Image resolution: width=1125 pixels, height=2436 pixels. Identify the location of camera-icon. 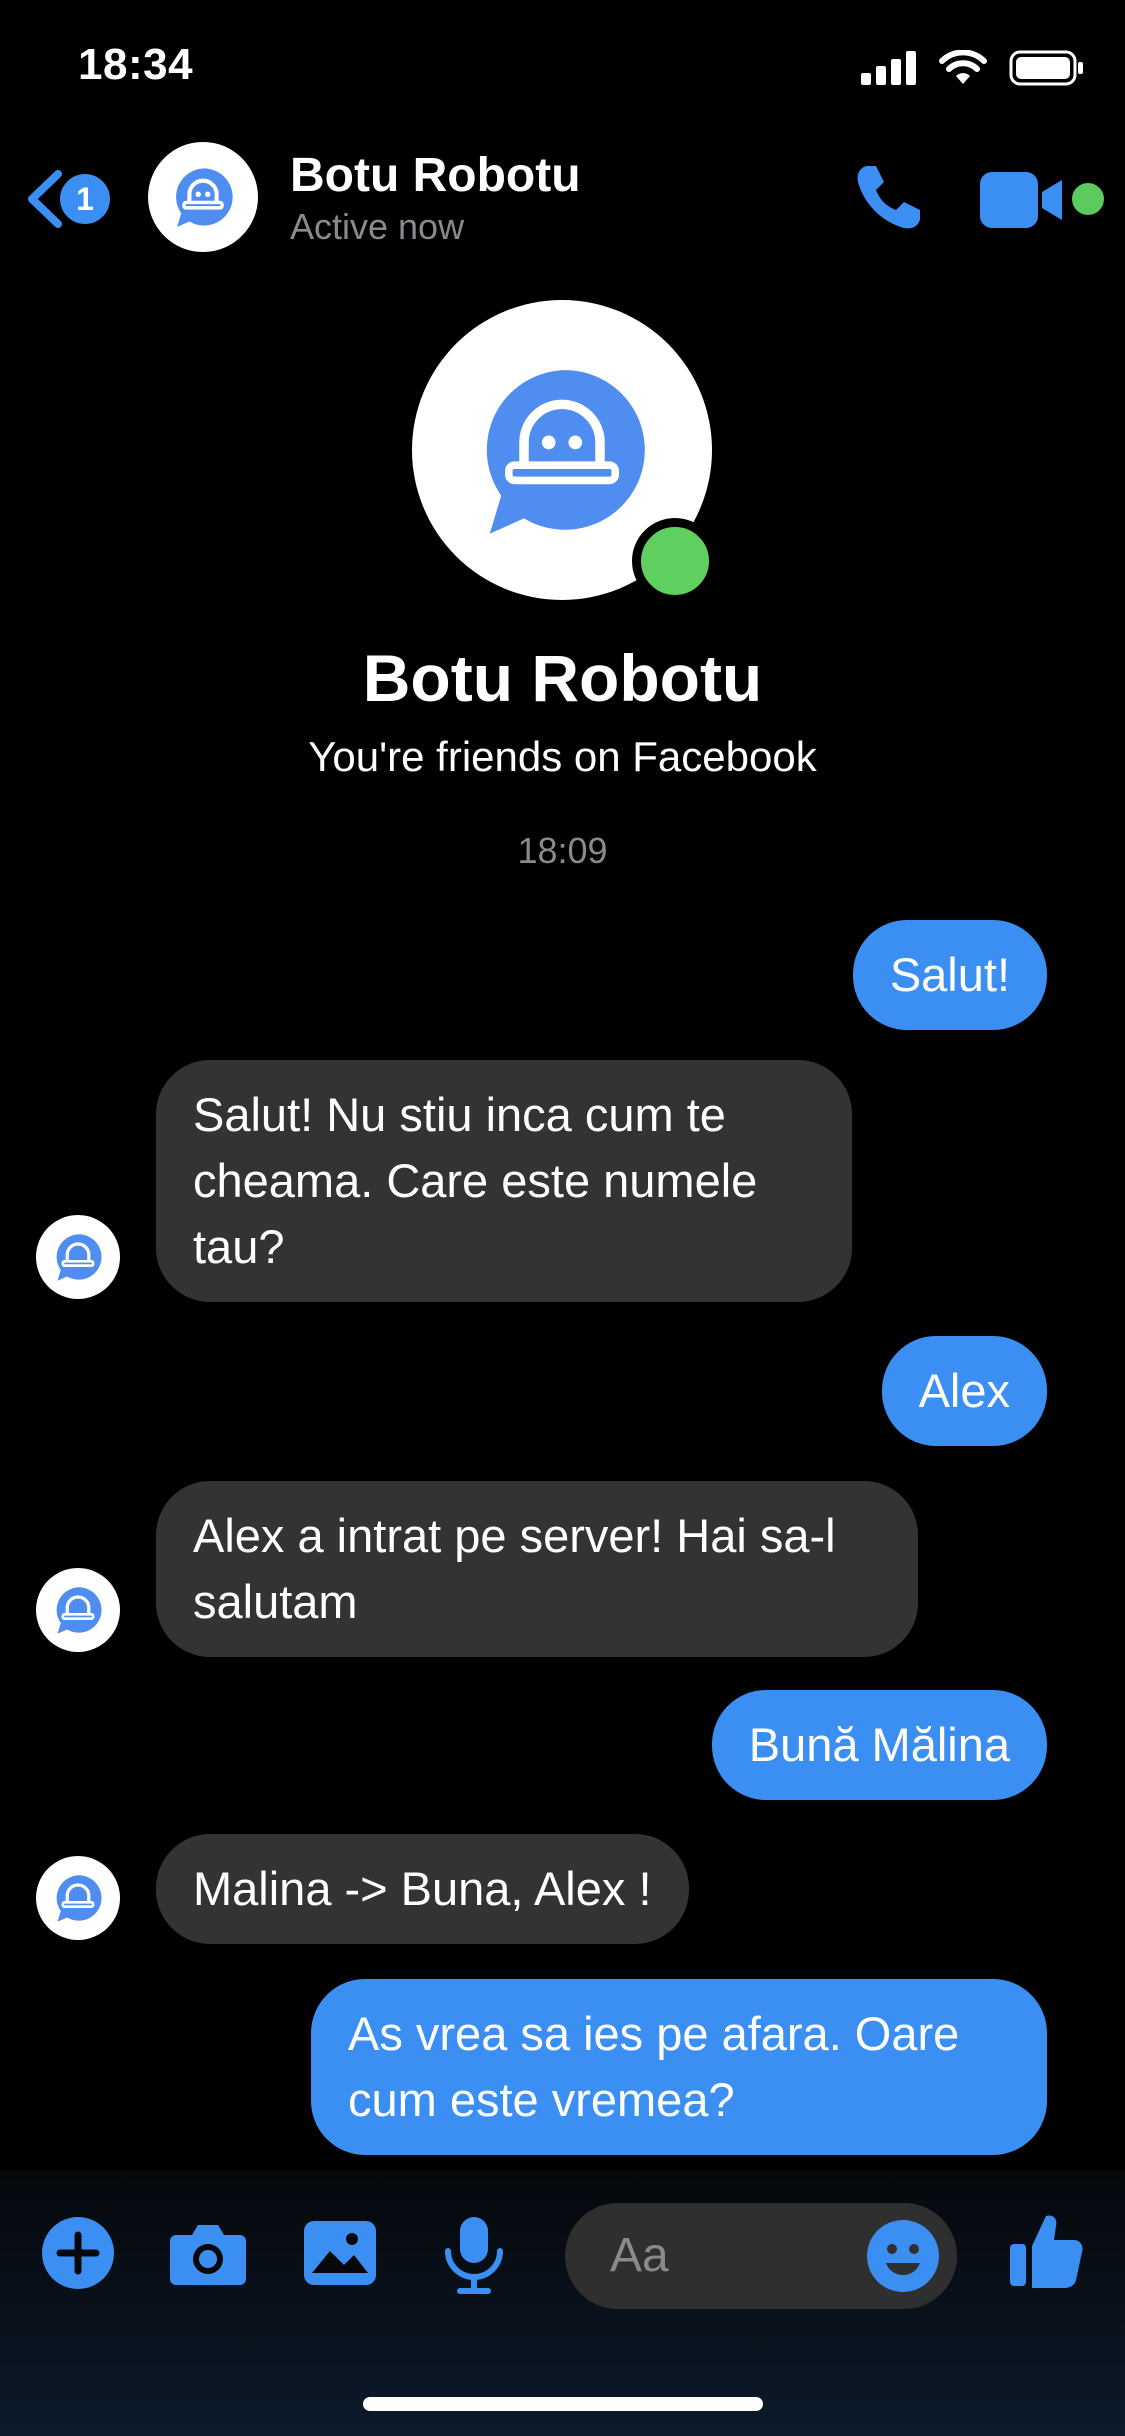
(208, 2255).